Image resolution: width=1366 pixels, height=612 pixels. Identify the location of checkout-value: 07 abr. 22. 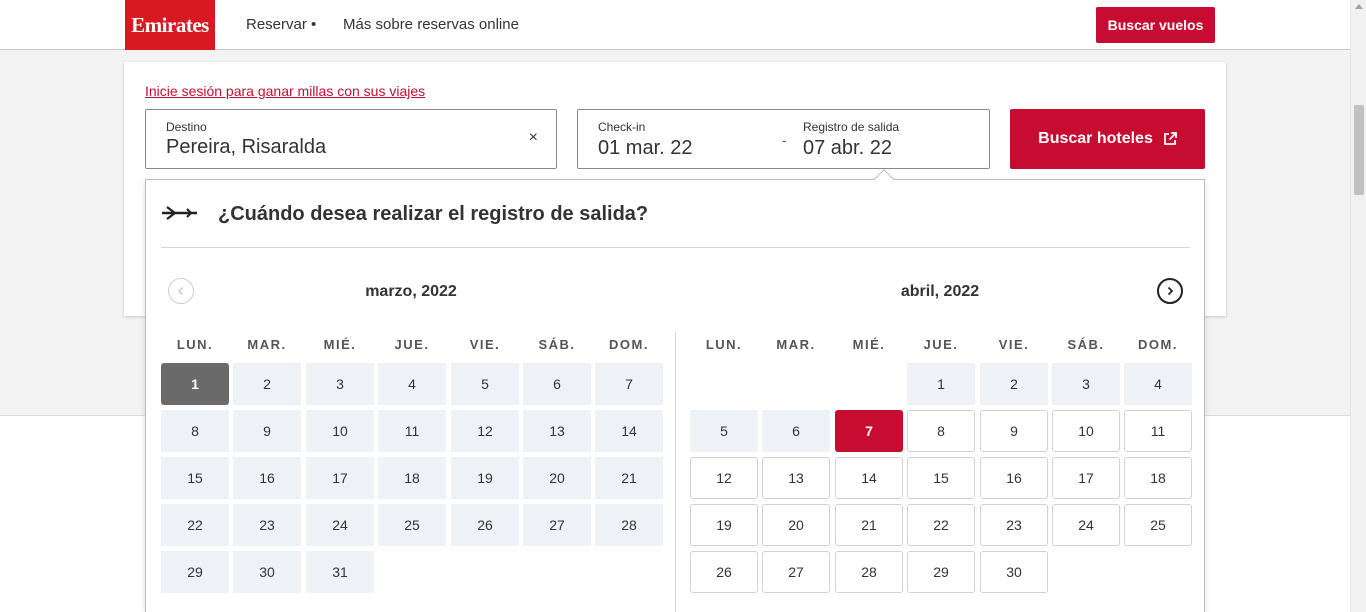
(847, 148).